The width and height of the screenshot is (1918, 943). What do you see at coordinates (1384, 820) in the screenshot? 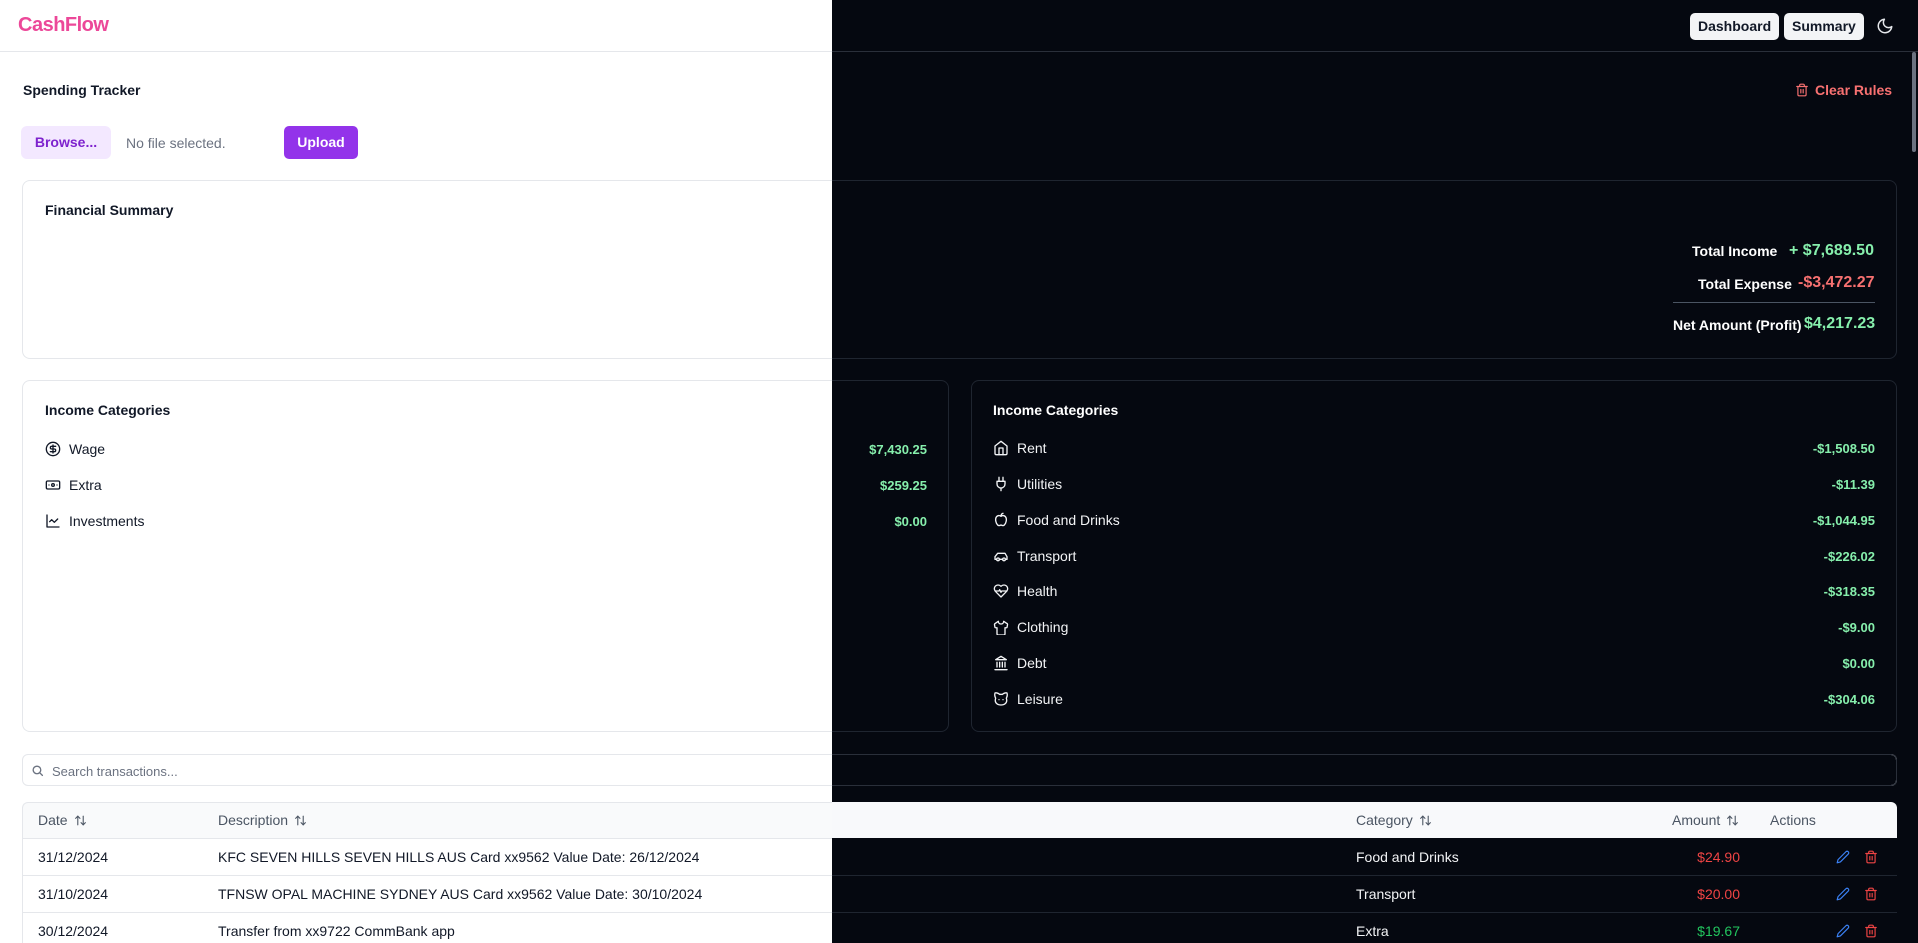
I see `column-label: Category` at bounding box center [1384, 820].